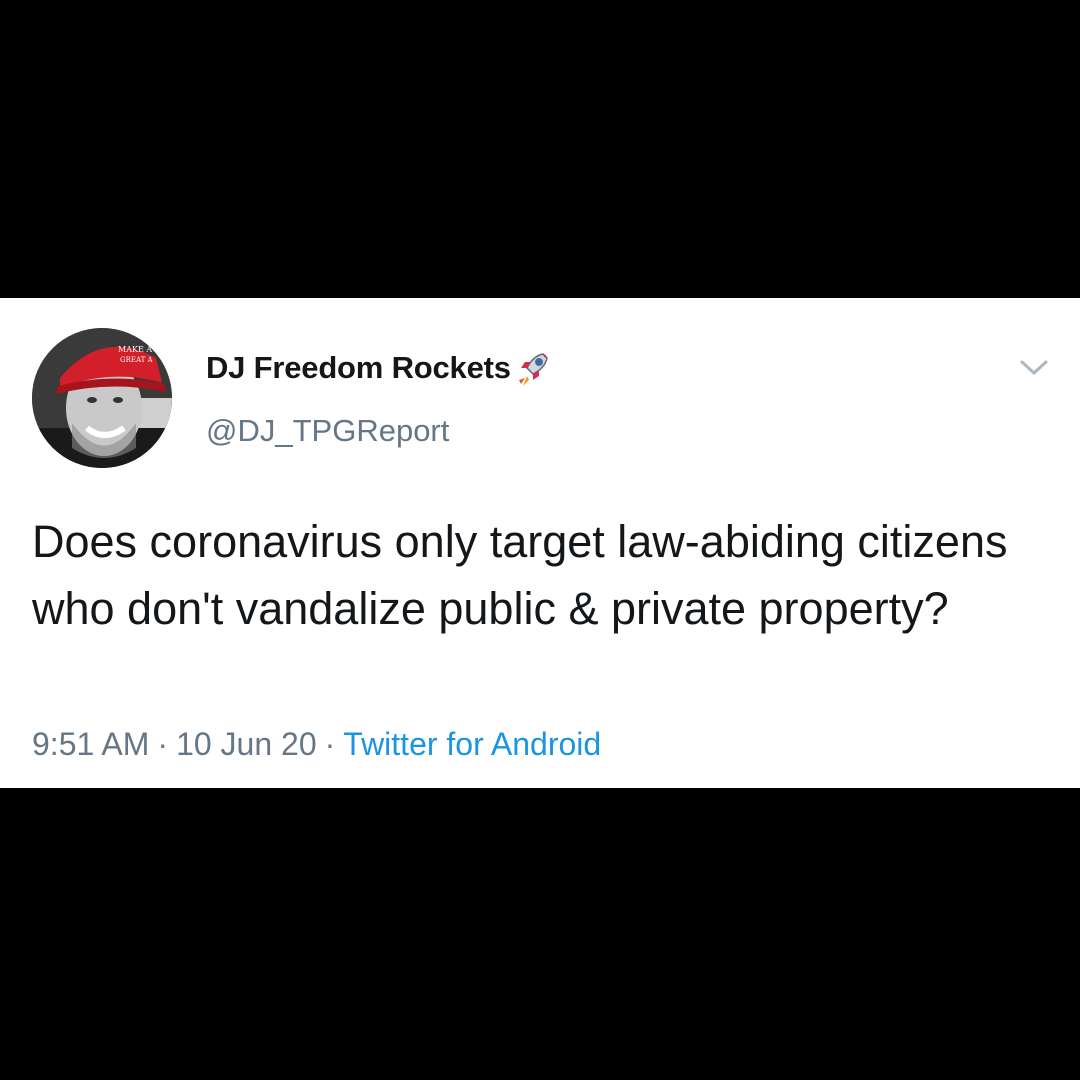 The width and height of the screenshot is (1080, 1080). What do you see at coordinates (472, 744) in the screenshot?
I see `tweet-source-link: Twitter for Android` at bounding box center [472, 744].